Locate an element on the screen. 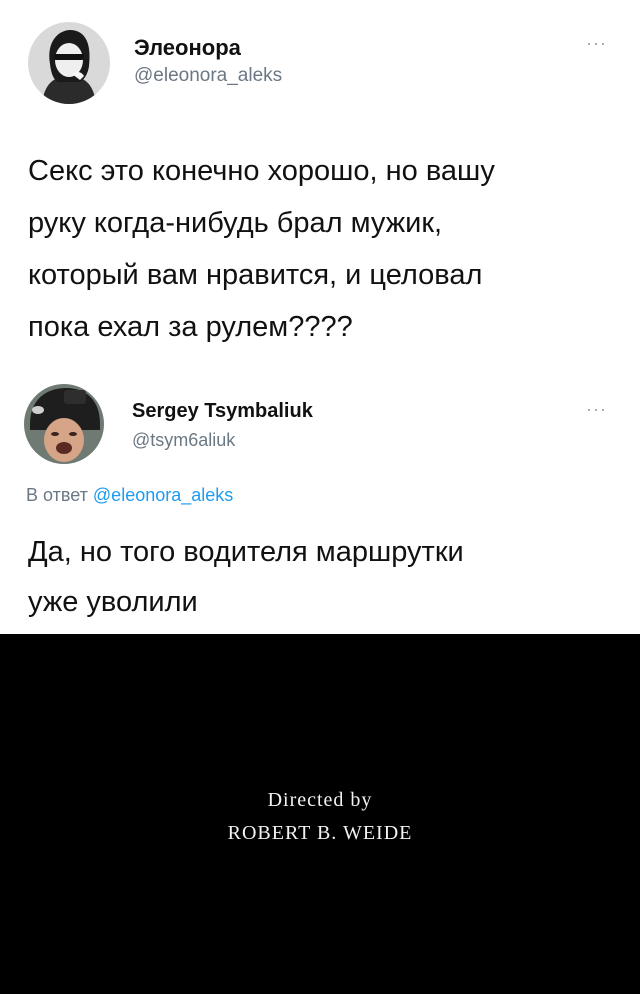 The height and width of the screenshot is (994, 640). credits-directed-by: Directed by is located at coordinates (320, 800).